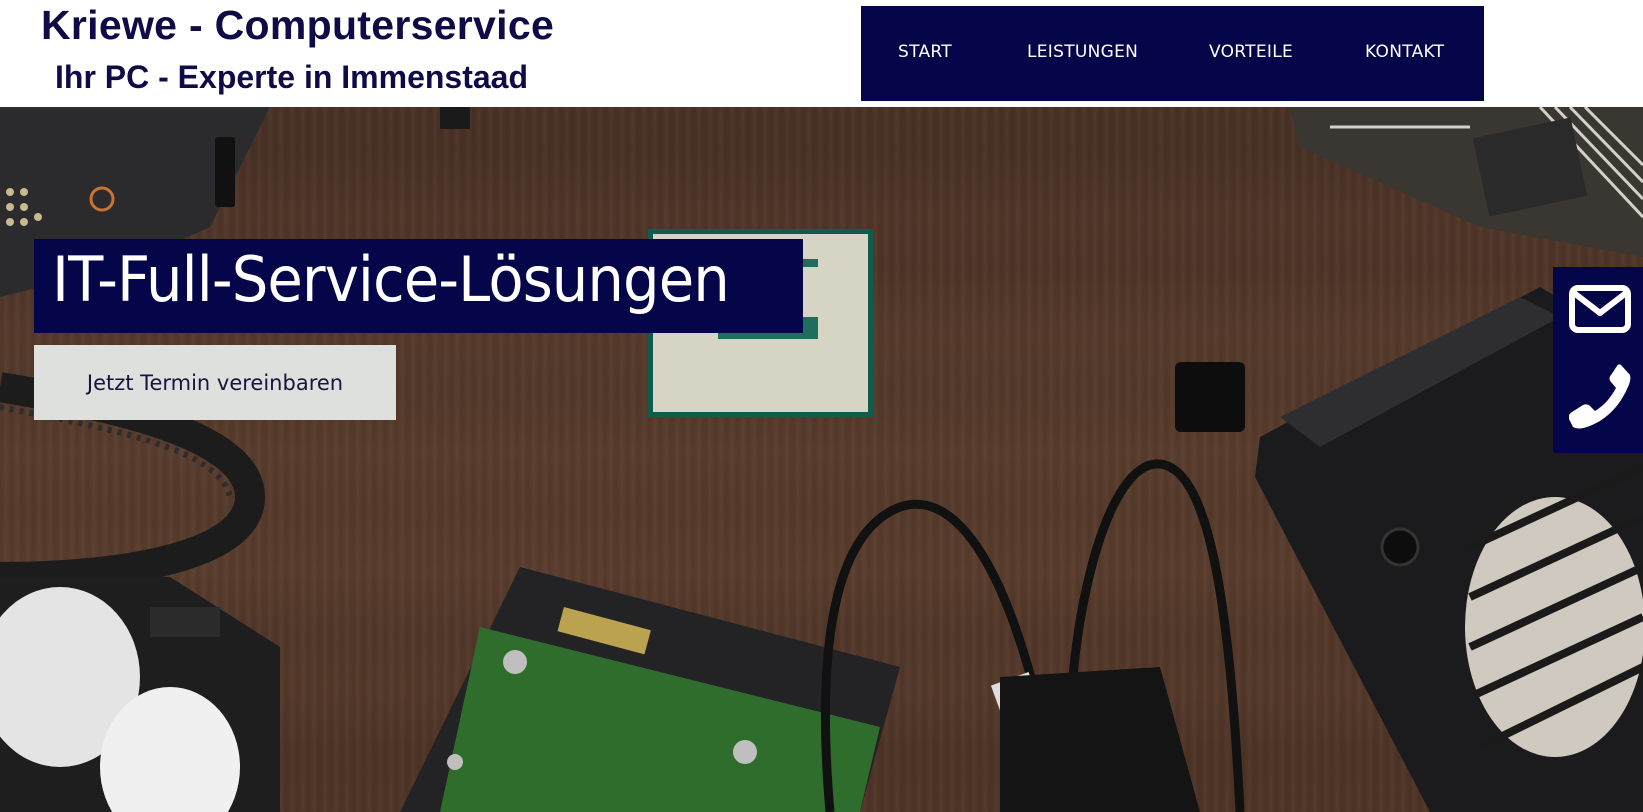 Image resolution: width=1643 pixels, height=812 pixels. Describe the element at coordinates (925, 52) in the screenshot. I see `nav-item-start: START` at that location.